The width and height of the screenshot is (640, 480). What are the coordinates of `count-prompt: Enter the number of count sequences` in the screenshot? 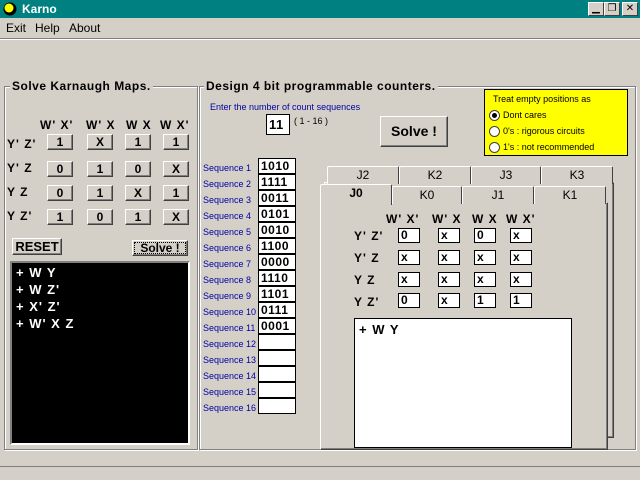 It's located at (285, 107).